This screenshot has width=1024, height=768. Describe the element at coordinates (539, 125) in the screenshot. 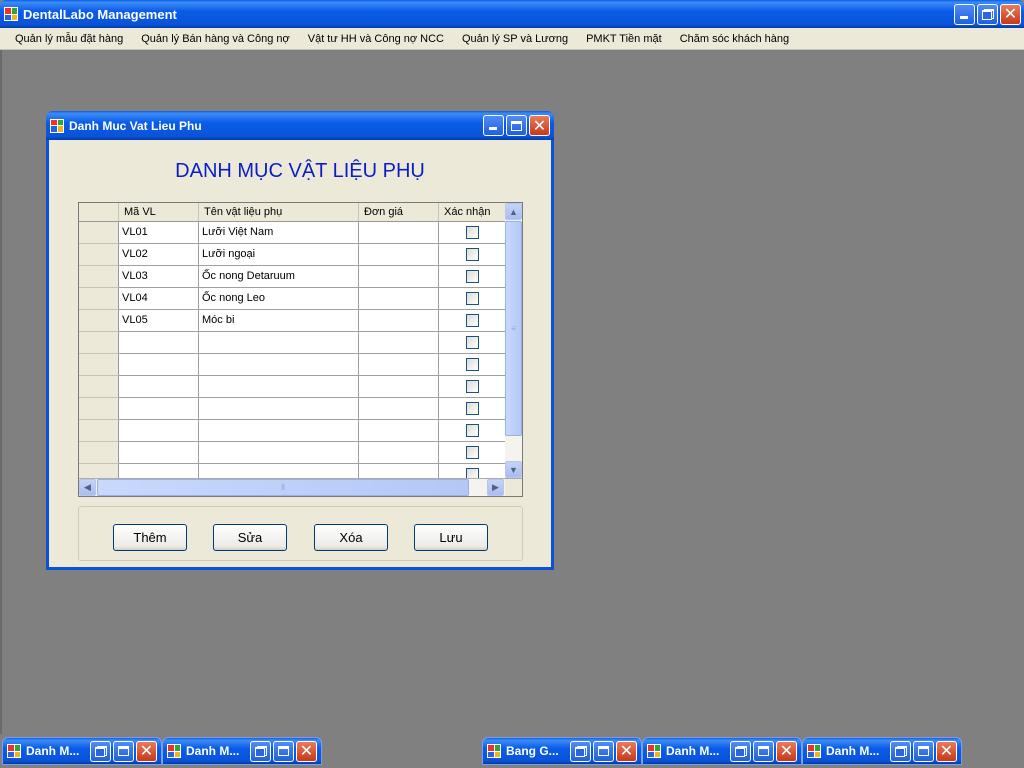

I see `form-close-button: ✕` at that location.